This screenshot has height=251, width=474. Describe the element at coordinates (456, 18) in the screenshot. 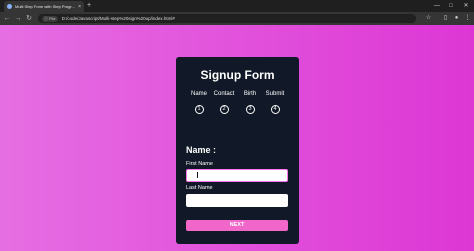

I see `profile-icon: ●` at that location.